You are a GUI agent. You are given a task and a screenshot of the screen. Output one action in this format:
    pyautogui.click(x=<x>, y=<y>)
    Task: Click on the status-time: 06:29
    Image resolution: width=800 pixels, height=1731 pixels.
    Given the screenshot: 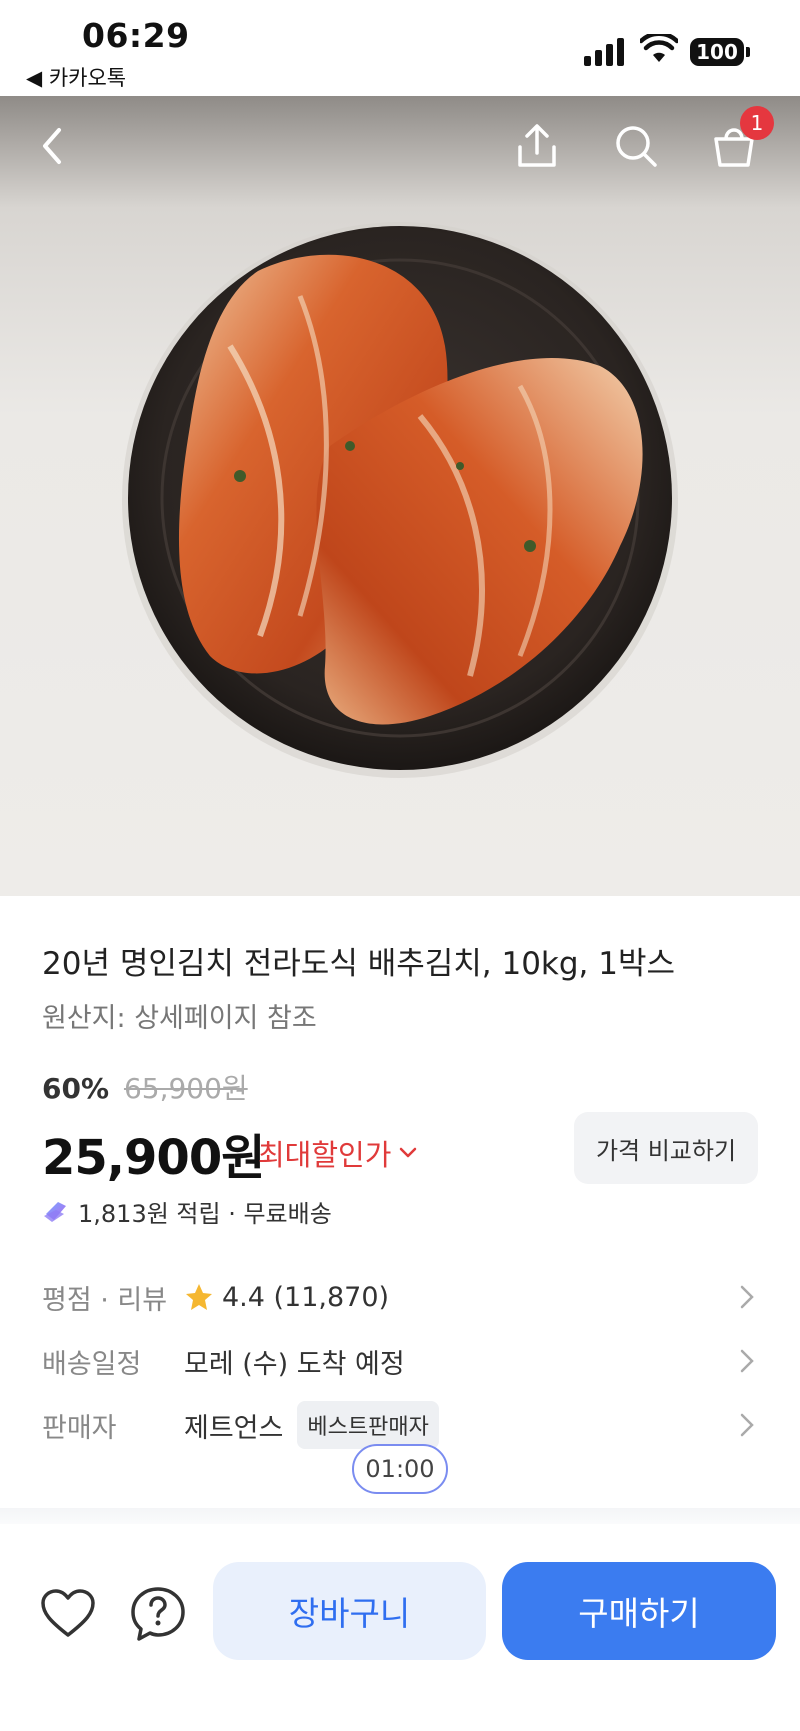 What is the action you would take?
    pyautogui.click(x=136, y=35)
    